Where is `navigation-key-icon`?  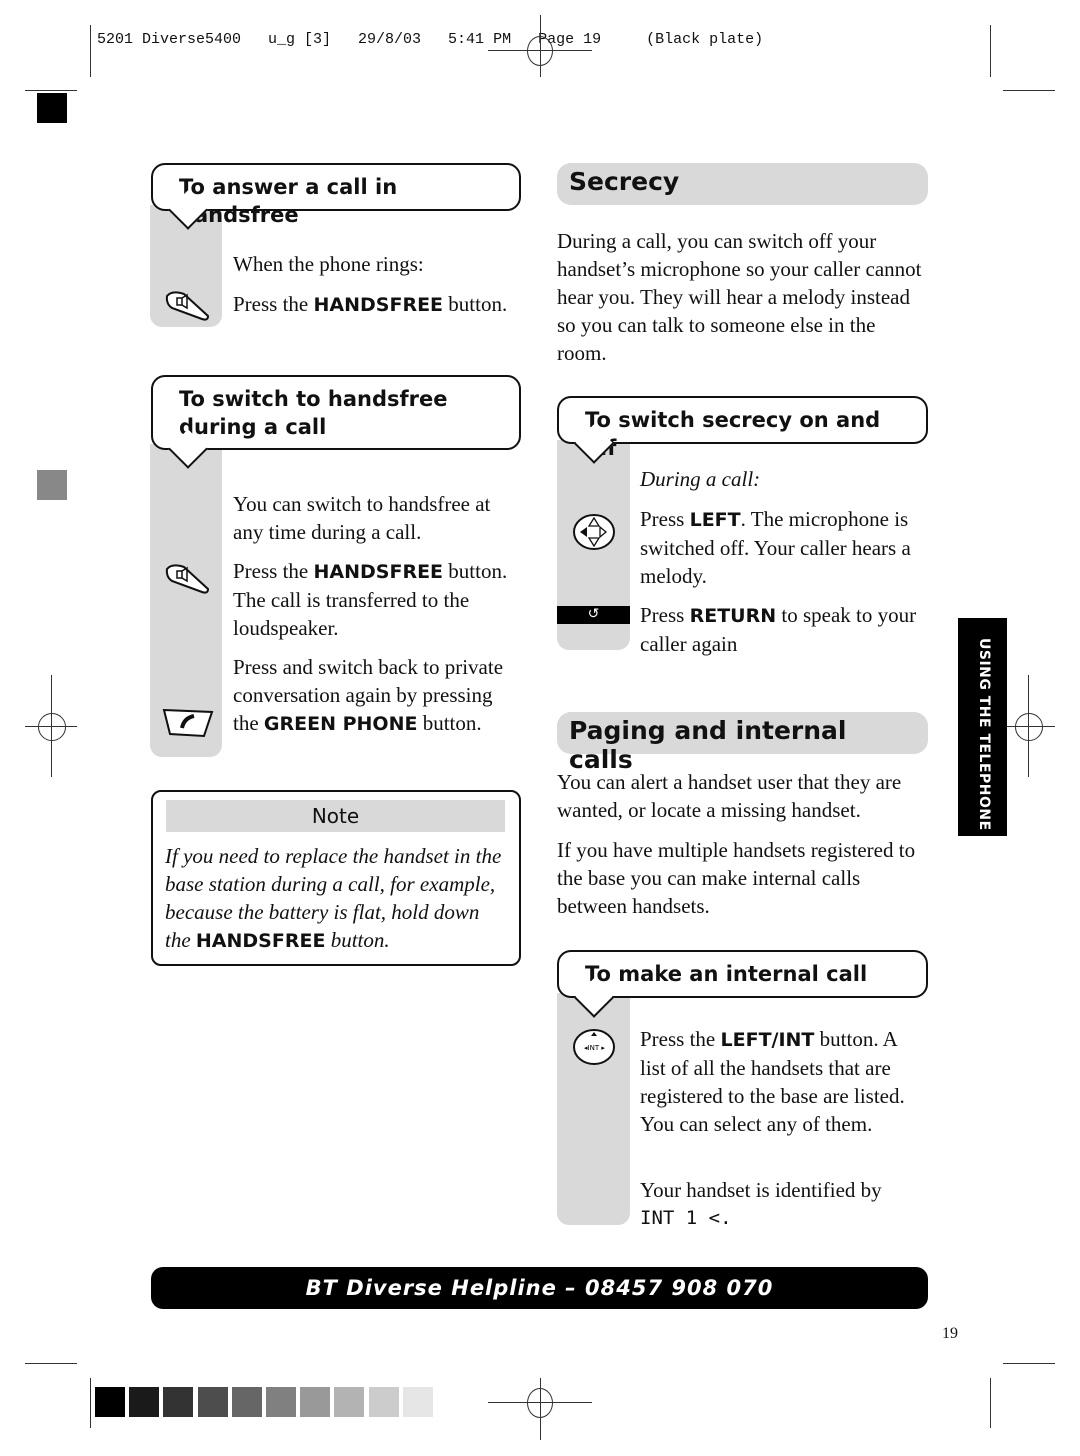 navigation-key-icon is located at coordinates (594, 532).